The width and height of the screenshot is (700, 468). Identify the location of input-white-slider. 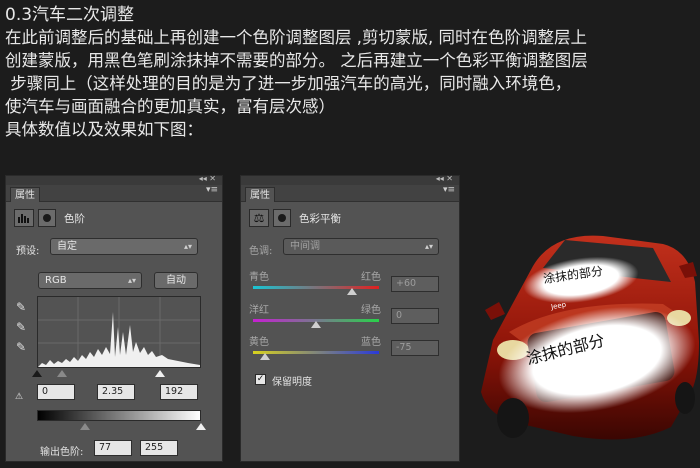
(160, 373).